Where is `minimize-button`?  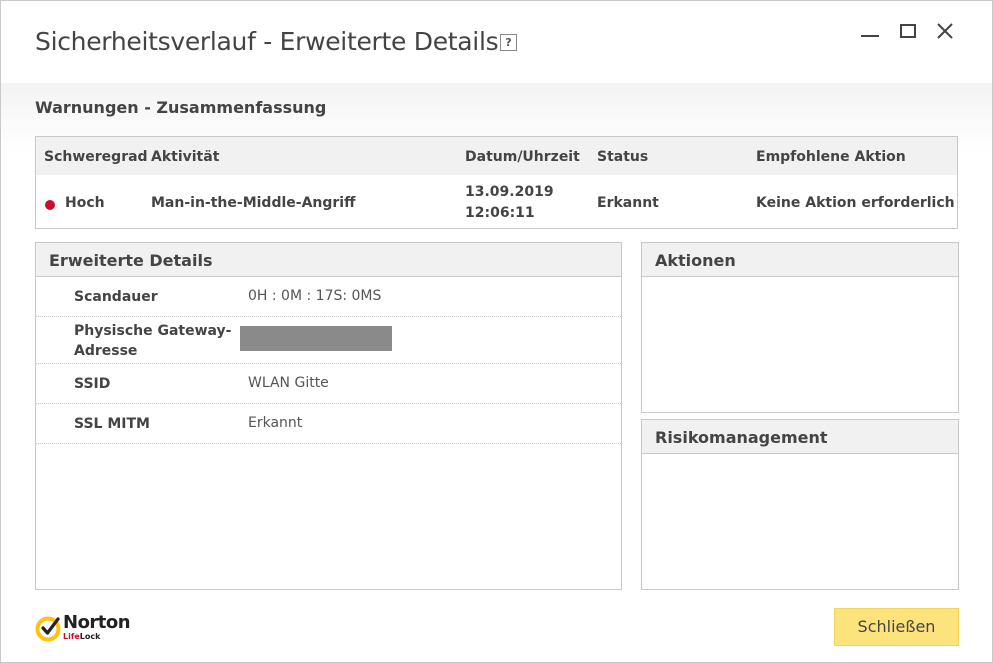 minimize-button is located at coordinates (870, 31).